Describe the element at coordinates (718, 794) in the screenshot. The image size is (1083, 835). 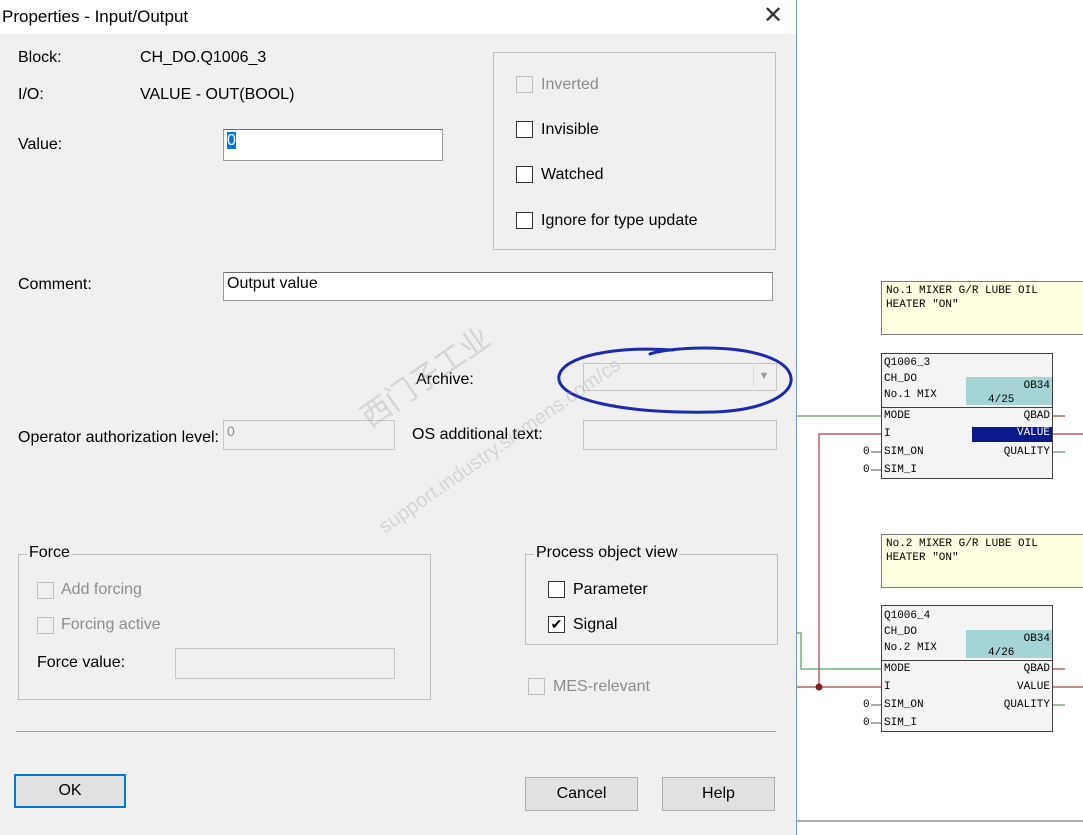
I see `help-button: Help` at that location.